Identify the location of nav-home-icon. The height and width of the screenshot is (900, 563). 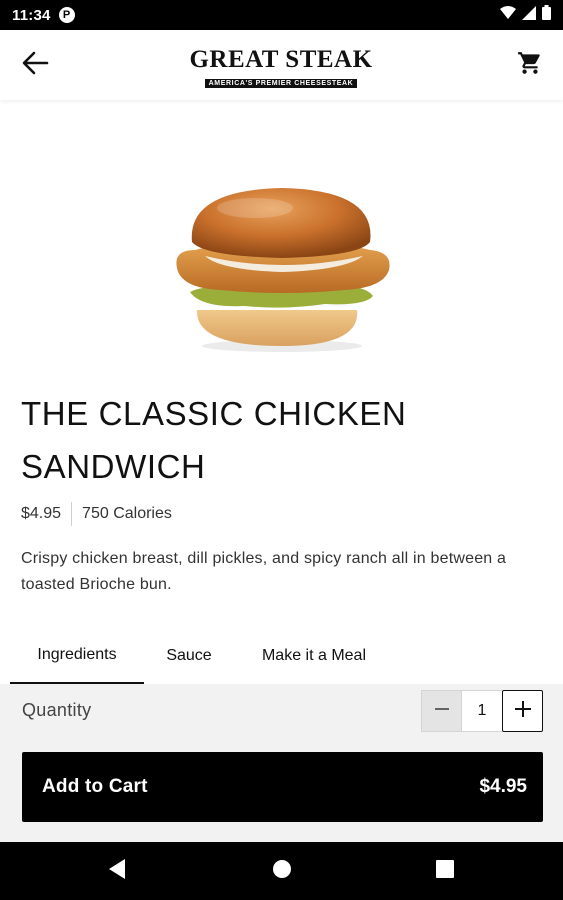
(282, 871).